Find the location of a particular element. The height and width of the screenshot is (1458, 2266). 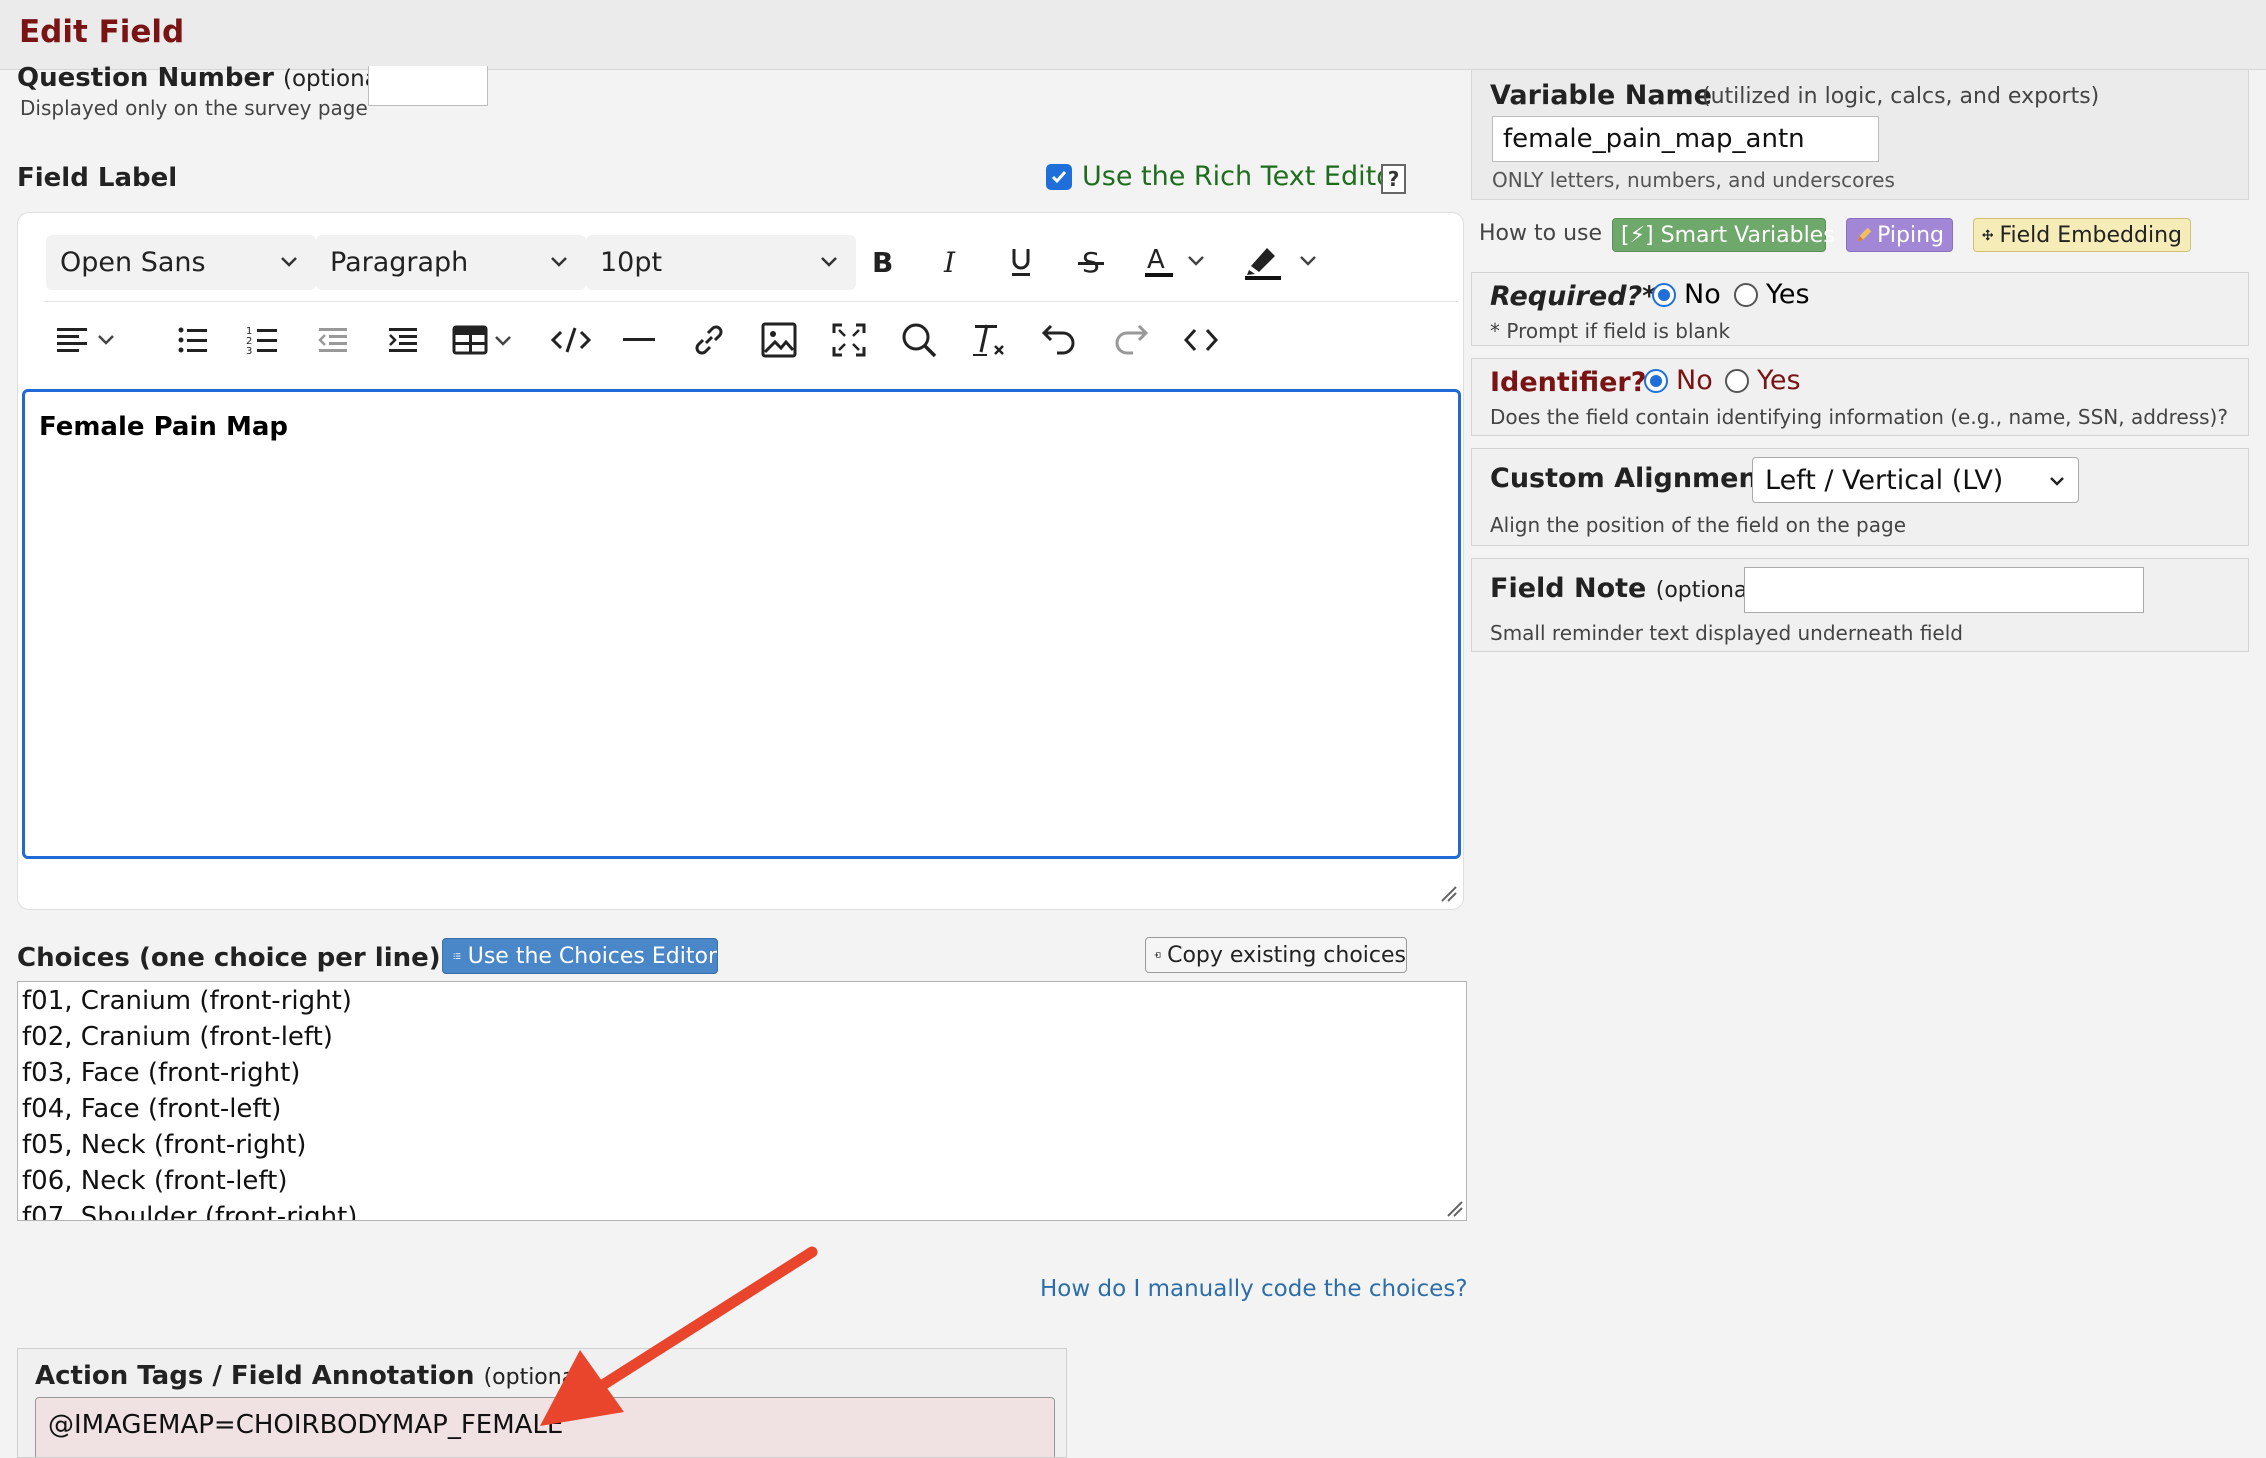

outdent-icon is located at coordinates (333, 340).